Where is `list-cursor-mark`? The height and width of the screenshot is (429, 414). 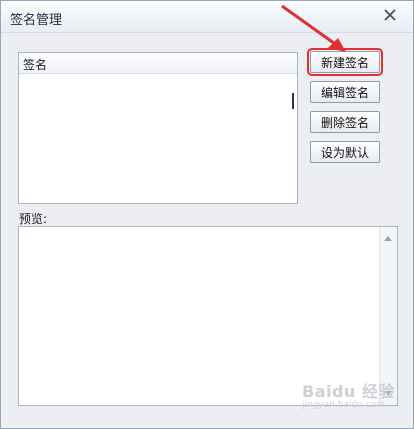
list-cursor-mark is located at coordinates (293, 101).